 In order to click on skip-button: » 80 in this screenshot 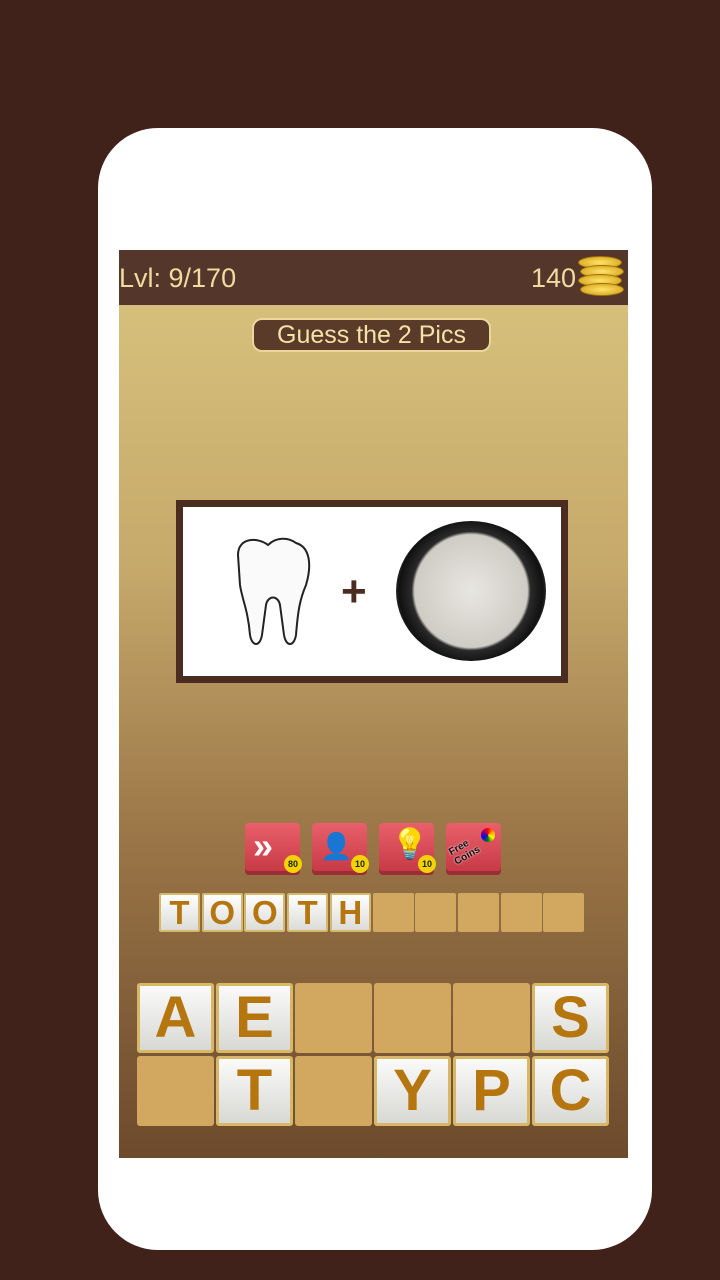, I will do `click(273, 848)`.